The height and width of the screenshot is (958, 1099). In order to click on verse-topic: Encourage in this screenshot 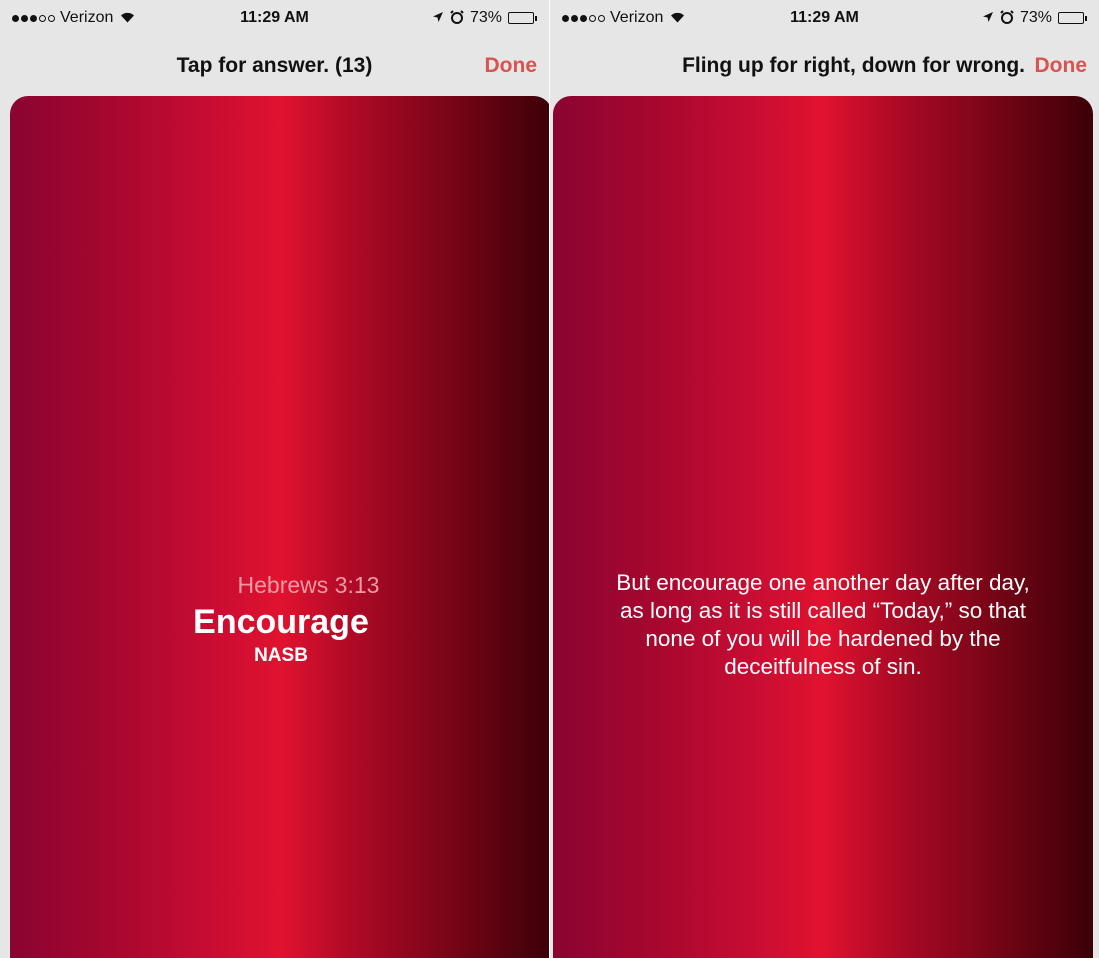, I will do `click(281, 622)`.